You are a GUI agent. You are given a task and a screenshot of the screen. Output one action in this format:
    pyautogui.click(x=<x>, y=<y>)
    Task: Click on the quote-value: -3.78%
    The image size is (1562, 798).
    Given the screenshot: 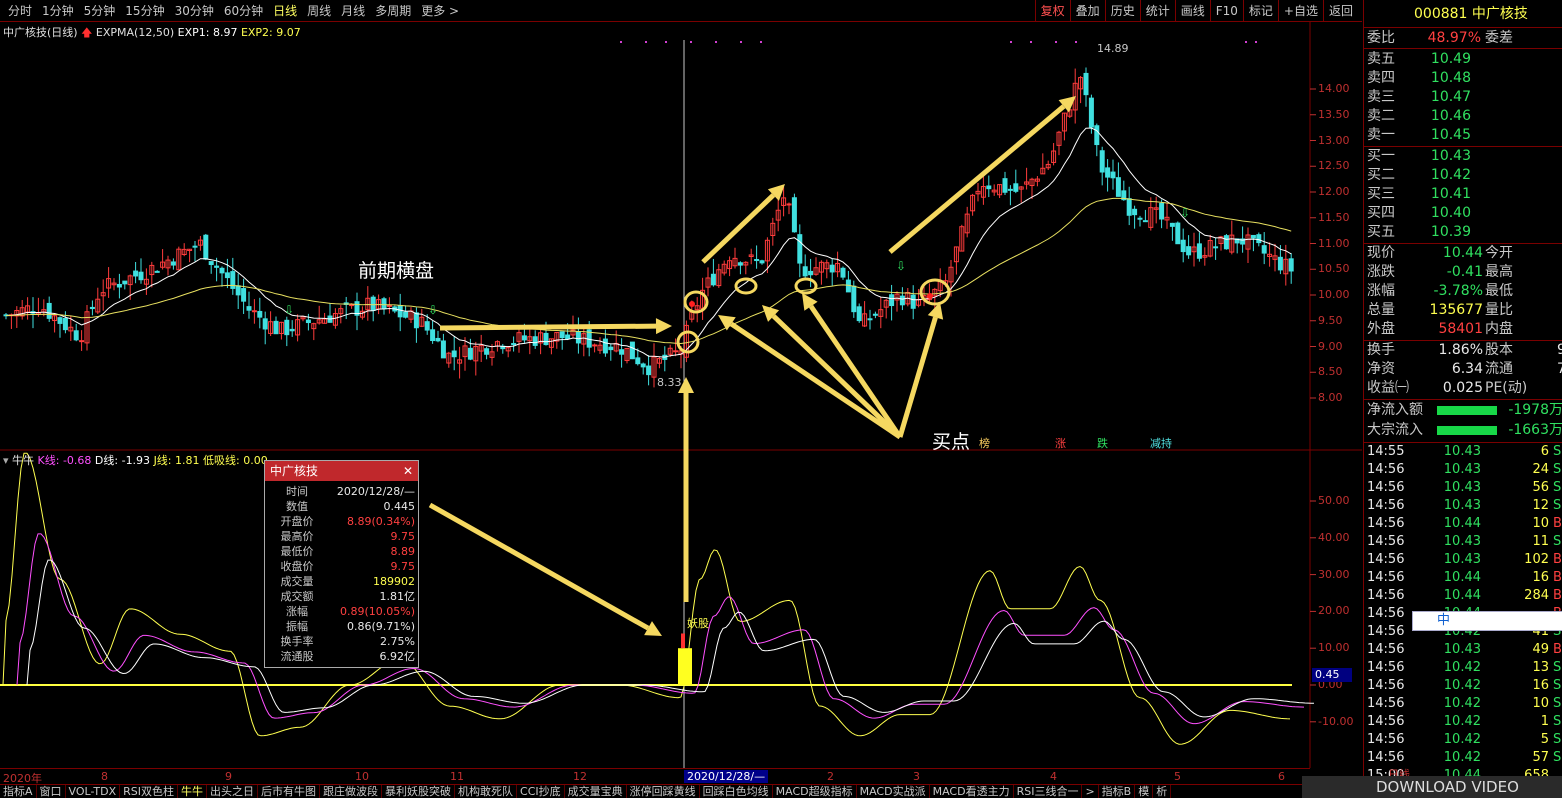 What is the action you would take?
    pyautogui.click(x=1458, y=291)
    